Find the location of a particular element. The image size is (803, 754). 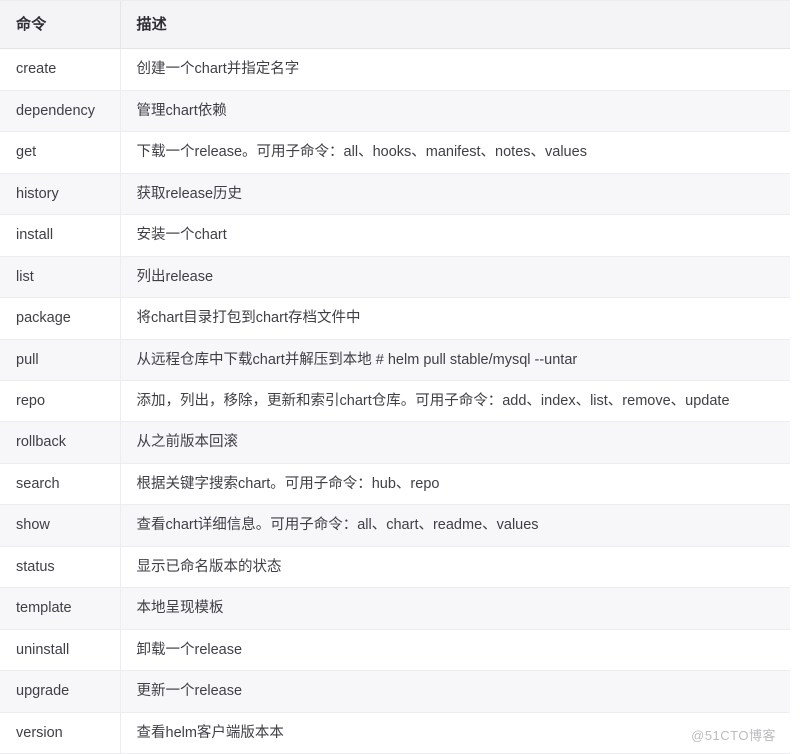

cell-description: 安装一个chart is located at coordinates (454, 235).